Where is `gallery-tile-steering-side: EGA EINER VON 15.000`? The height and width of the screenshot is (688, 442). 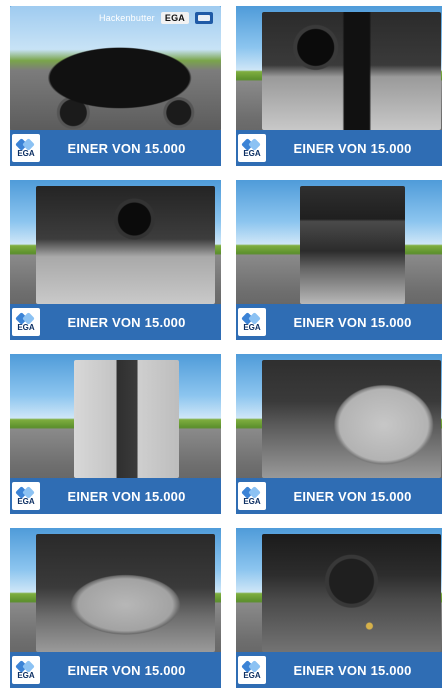
gallery-tile-steering-side: EGA EINER VON 15.000 is located at coordinates (115, 260).